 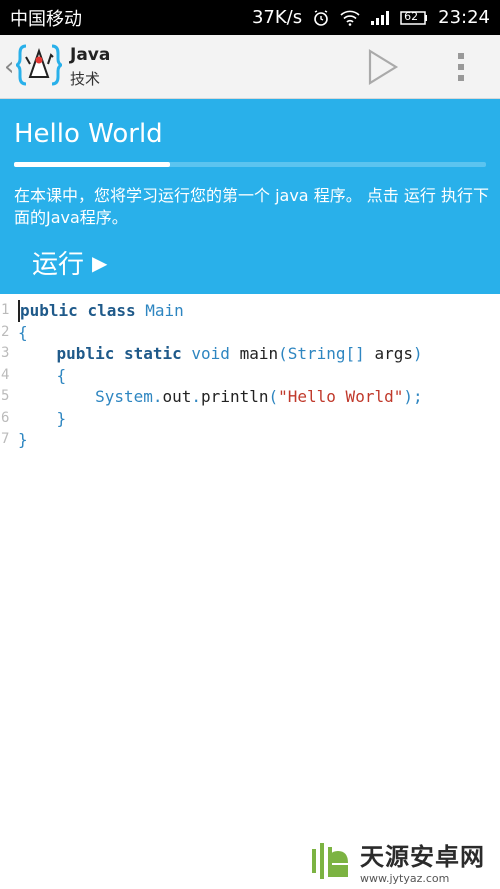 I want to click on action-bar: ‹ Java 技术, so click(x=250, y=67).